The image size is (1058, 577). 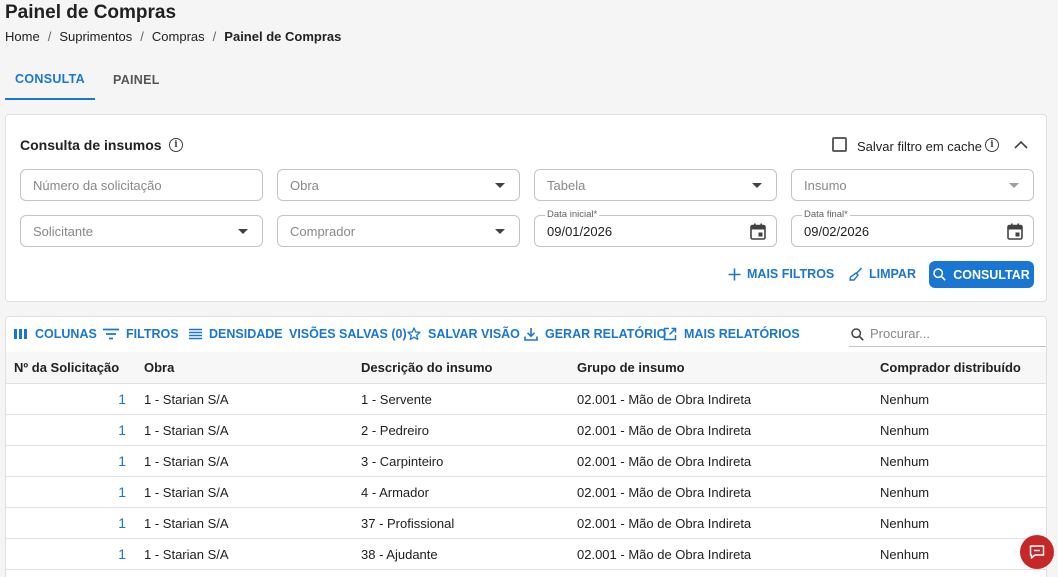 I want to click on comprador-select: Comprador, so click(x=398, y=231).